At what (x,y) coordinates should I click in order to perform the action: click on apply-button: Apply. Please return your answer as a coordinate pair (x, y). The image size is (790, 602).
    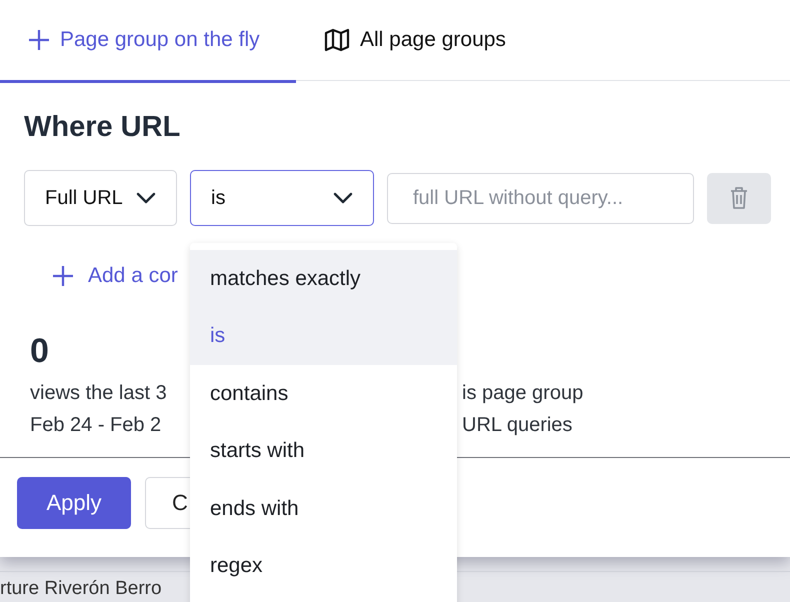
    Looking at the image, I should click on (74, 503).